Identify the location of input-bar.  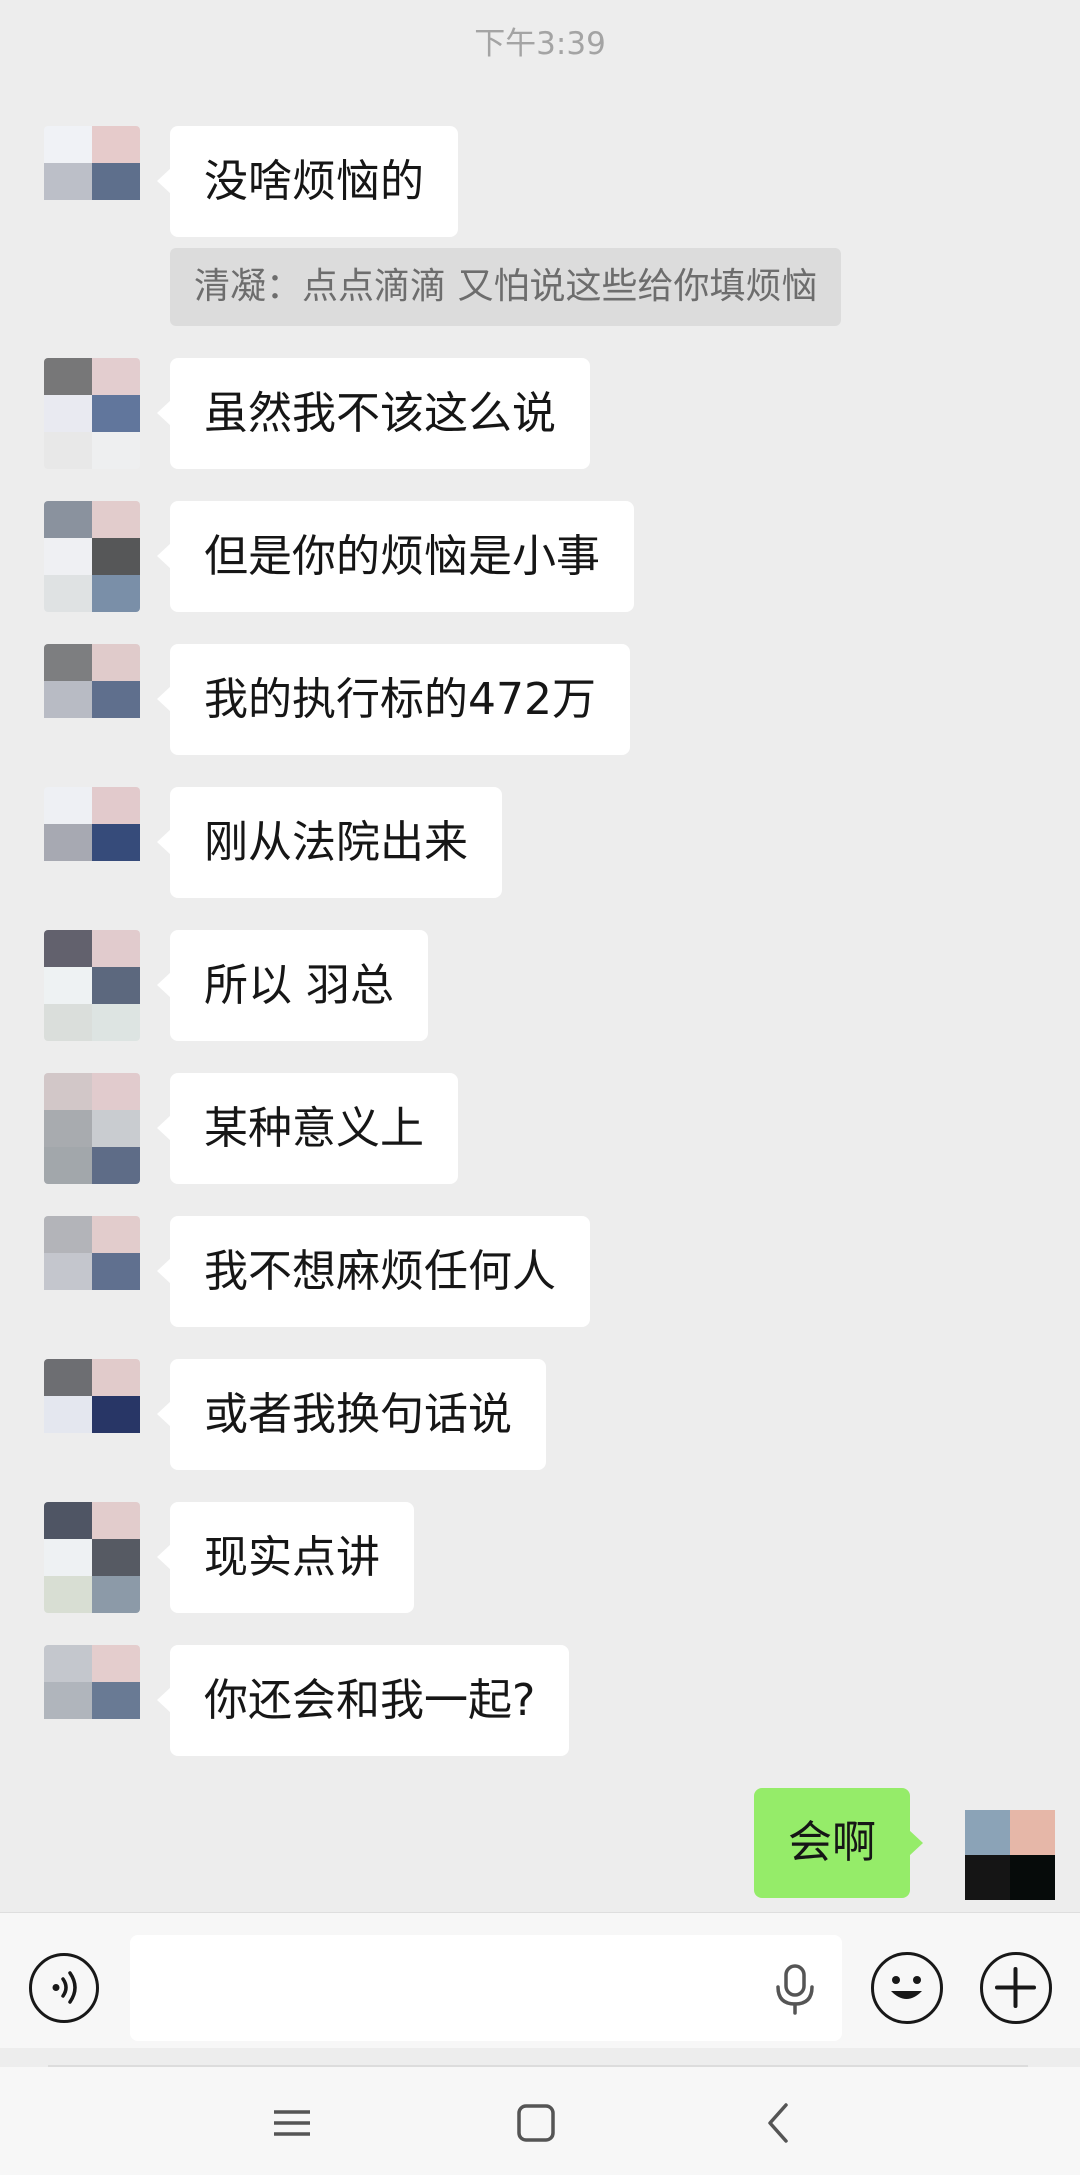
(540, 1980).